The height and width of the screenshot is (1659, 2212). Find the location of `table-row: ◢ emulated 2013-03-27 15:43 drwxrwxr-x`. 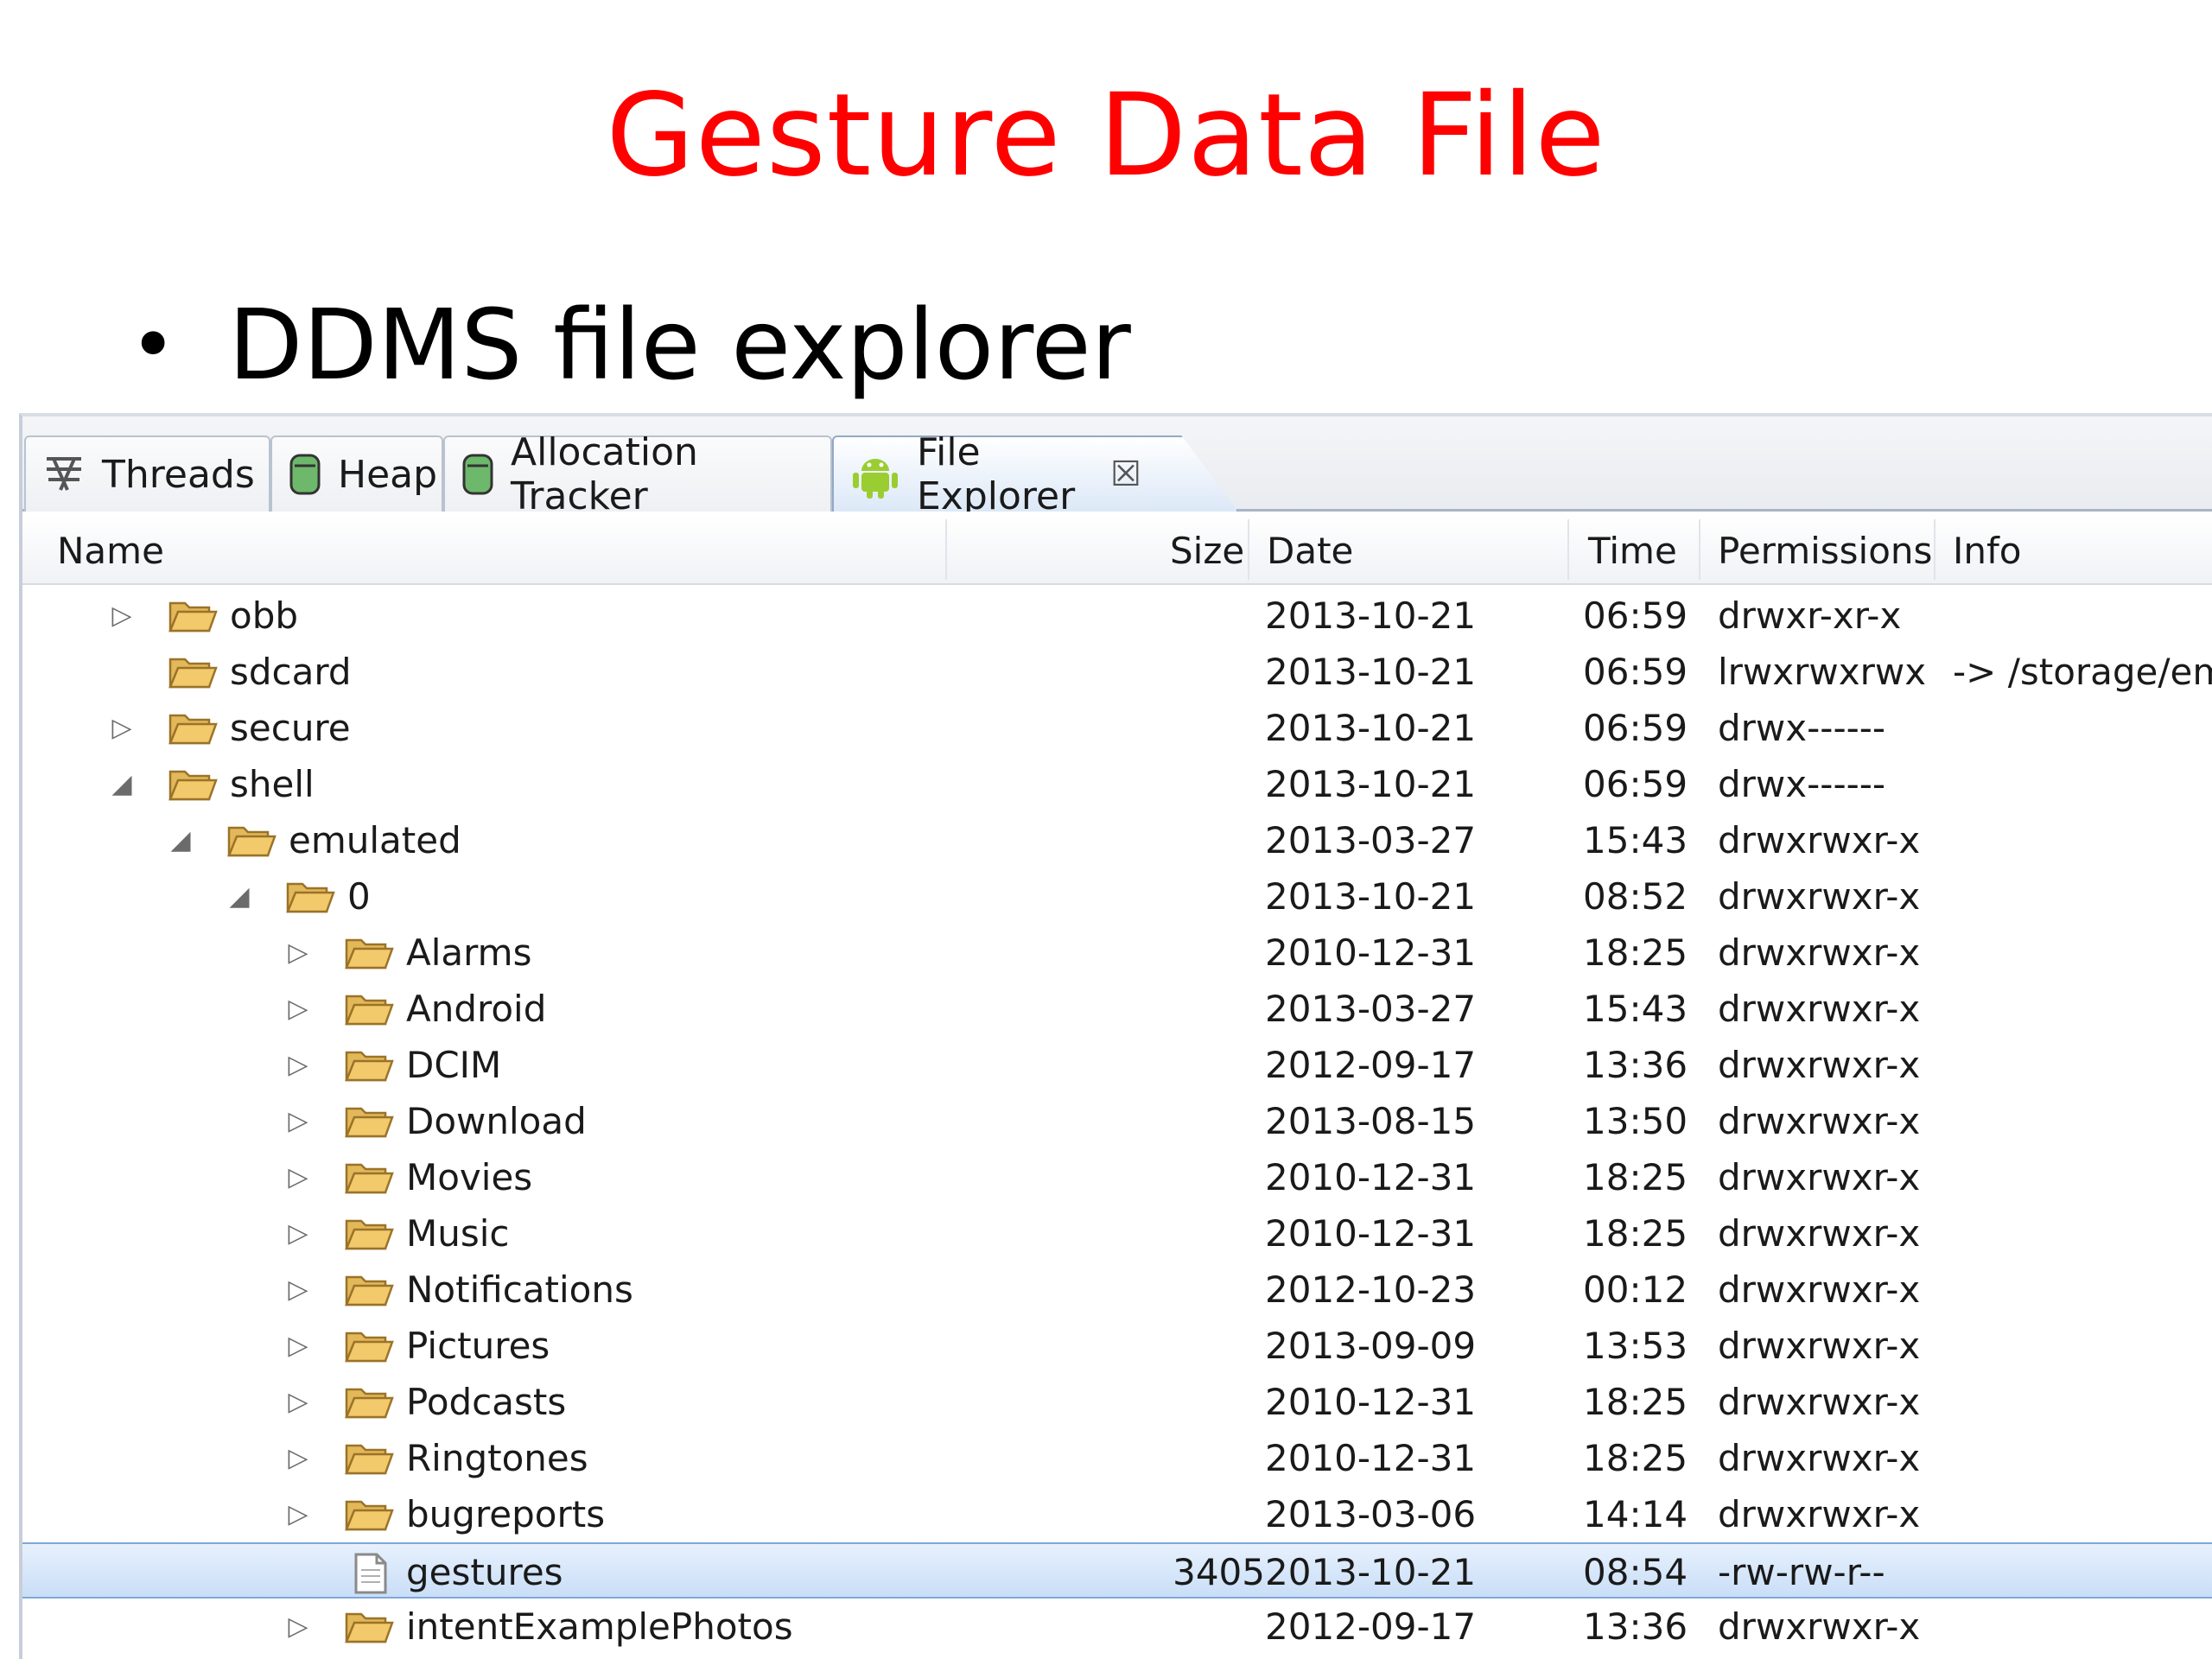

table-row: ◢ emulated 2013-03-27 15:43 drwxrwxr-x is located at coordinates (1117, 840).